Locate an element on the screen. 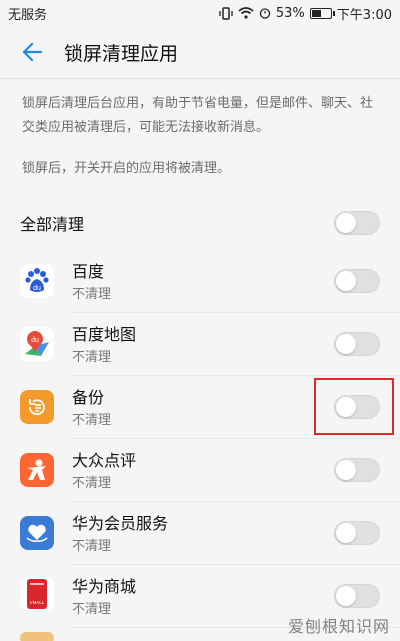 The image size is (400, 641). app-text: 百度 不清理 is located at coordinates (91, 283).